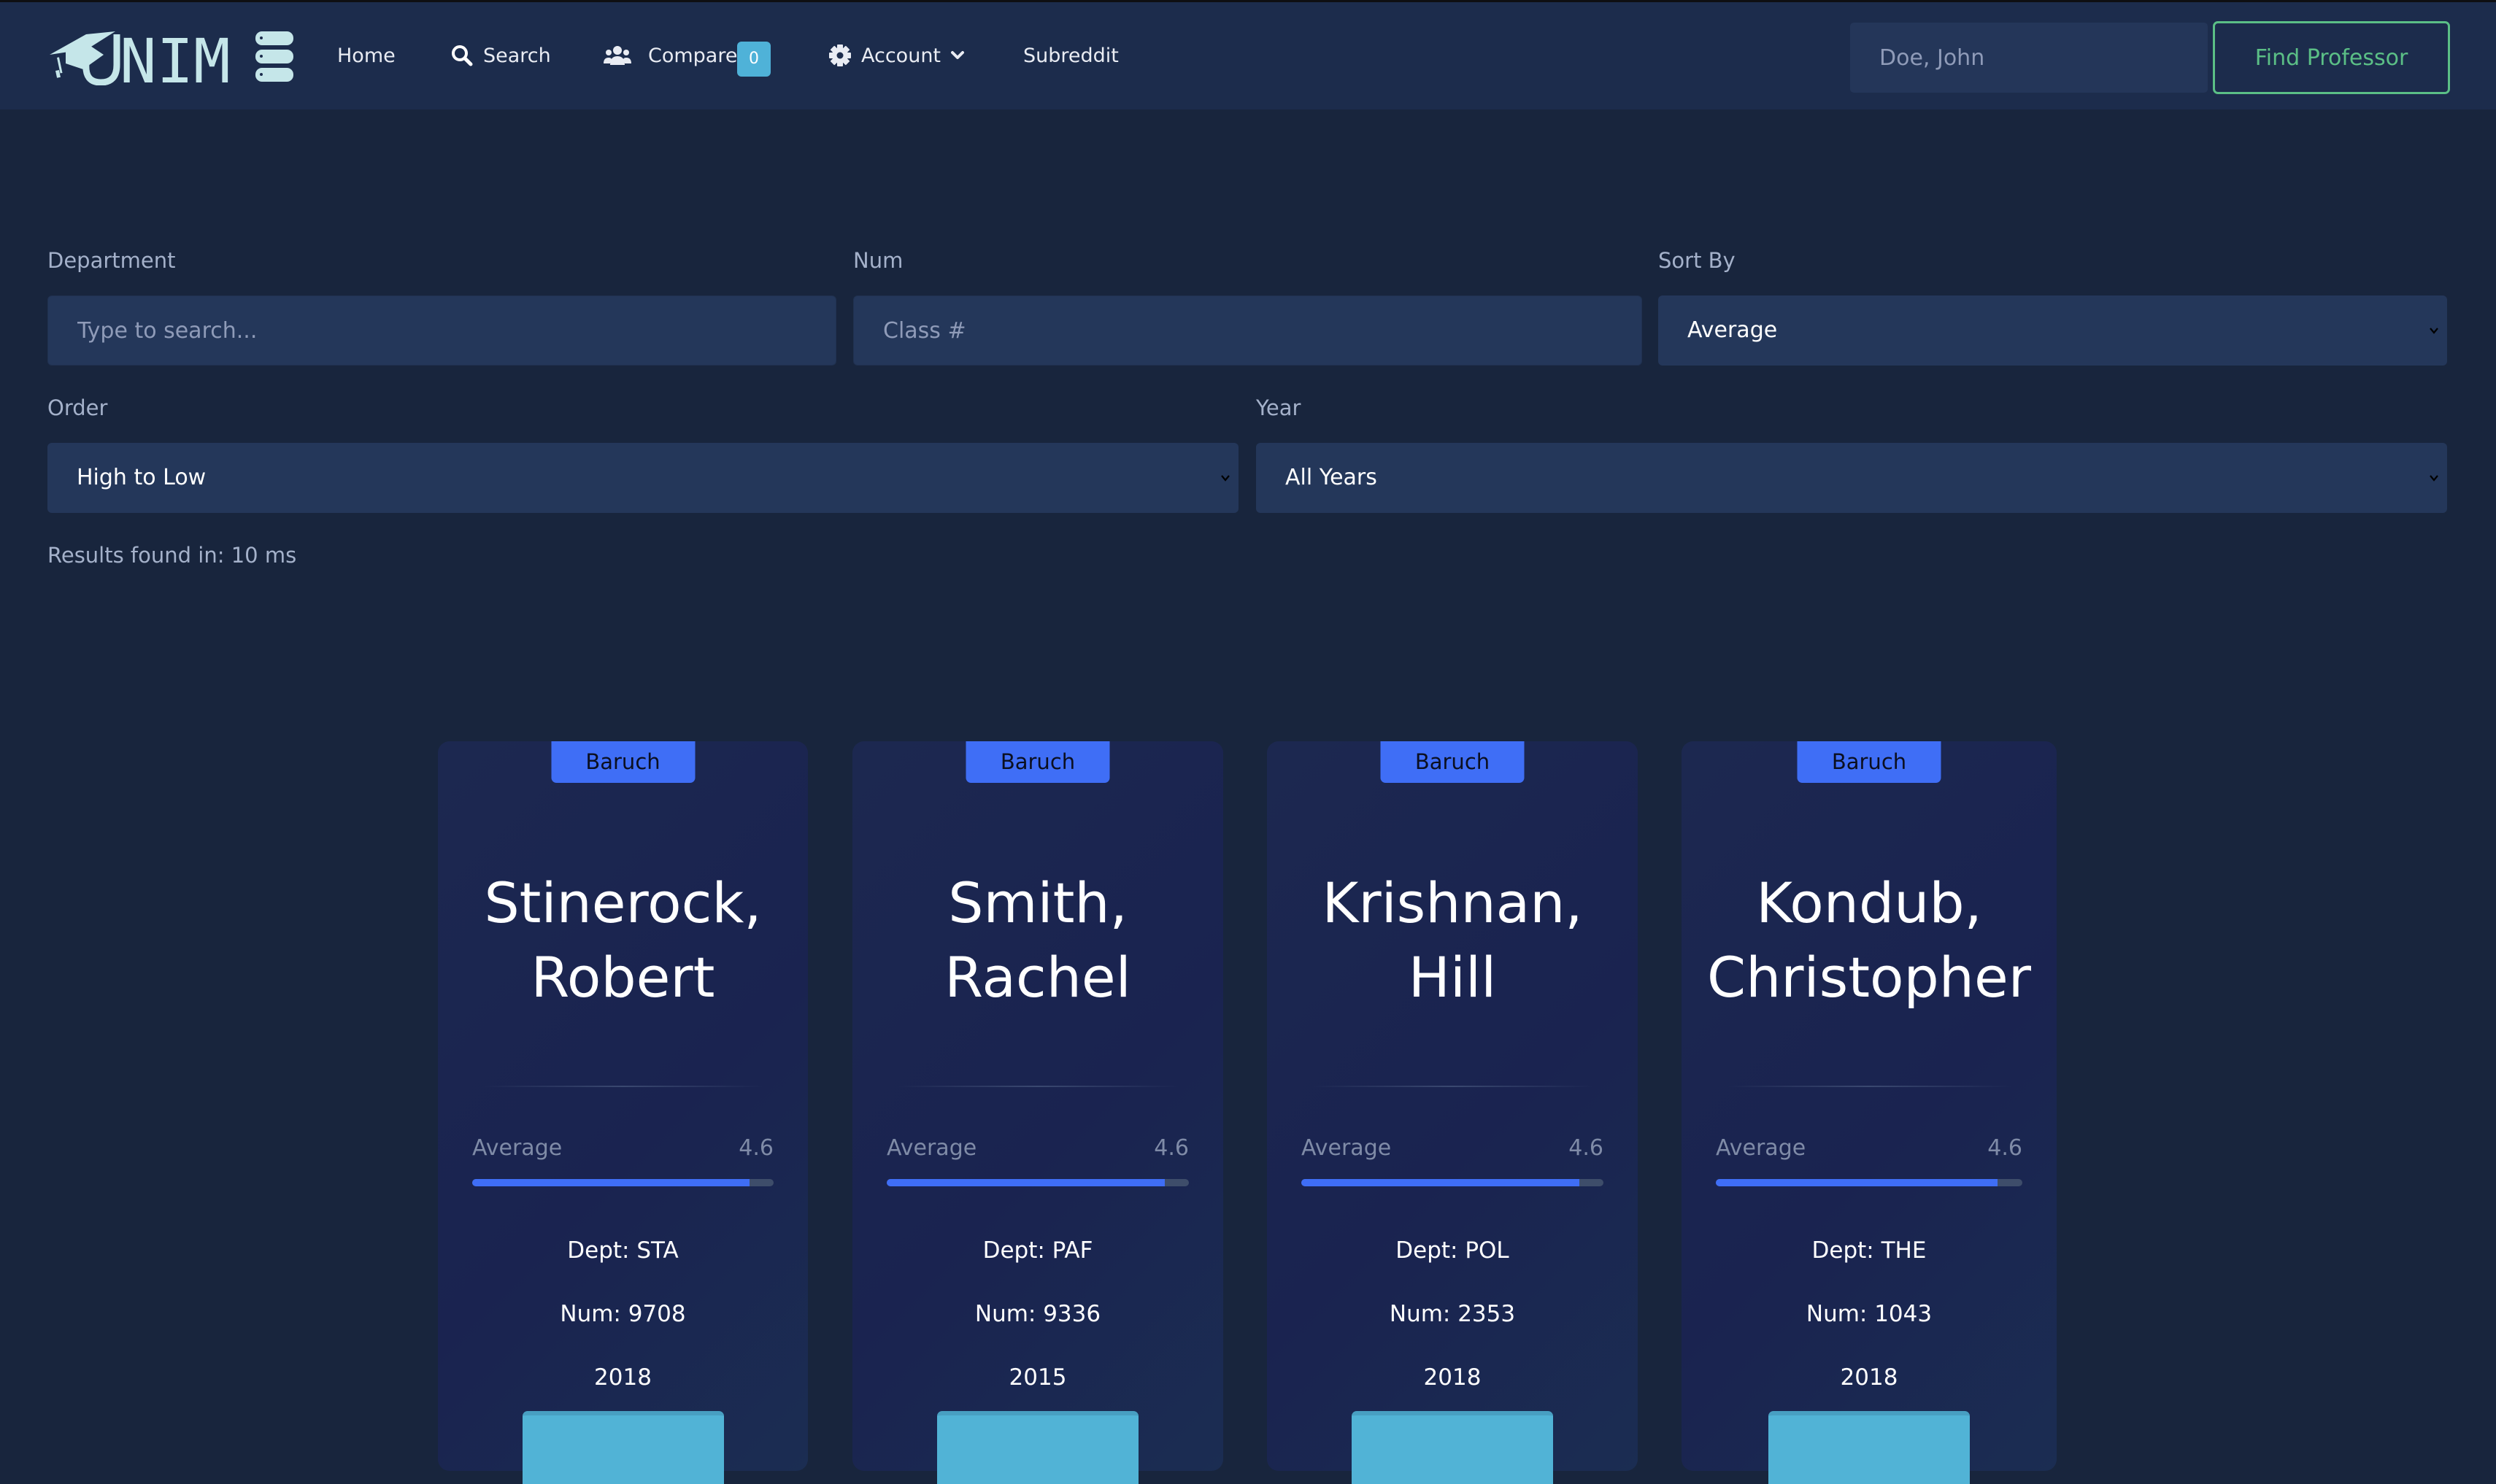 This screenshot has height=1484, width=2496. Describe the element at coordinates (1071, 56) in the screenshot. I see `nav-subreddit-link: Subreddit` at that location.